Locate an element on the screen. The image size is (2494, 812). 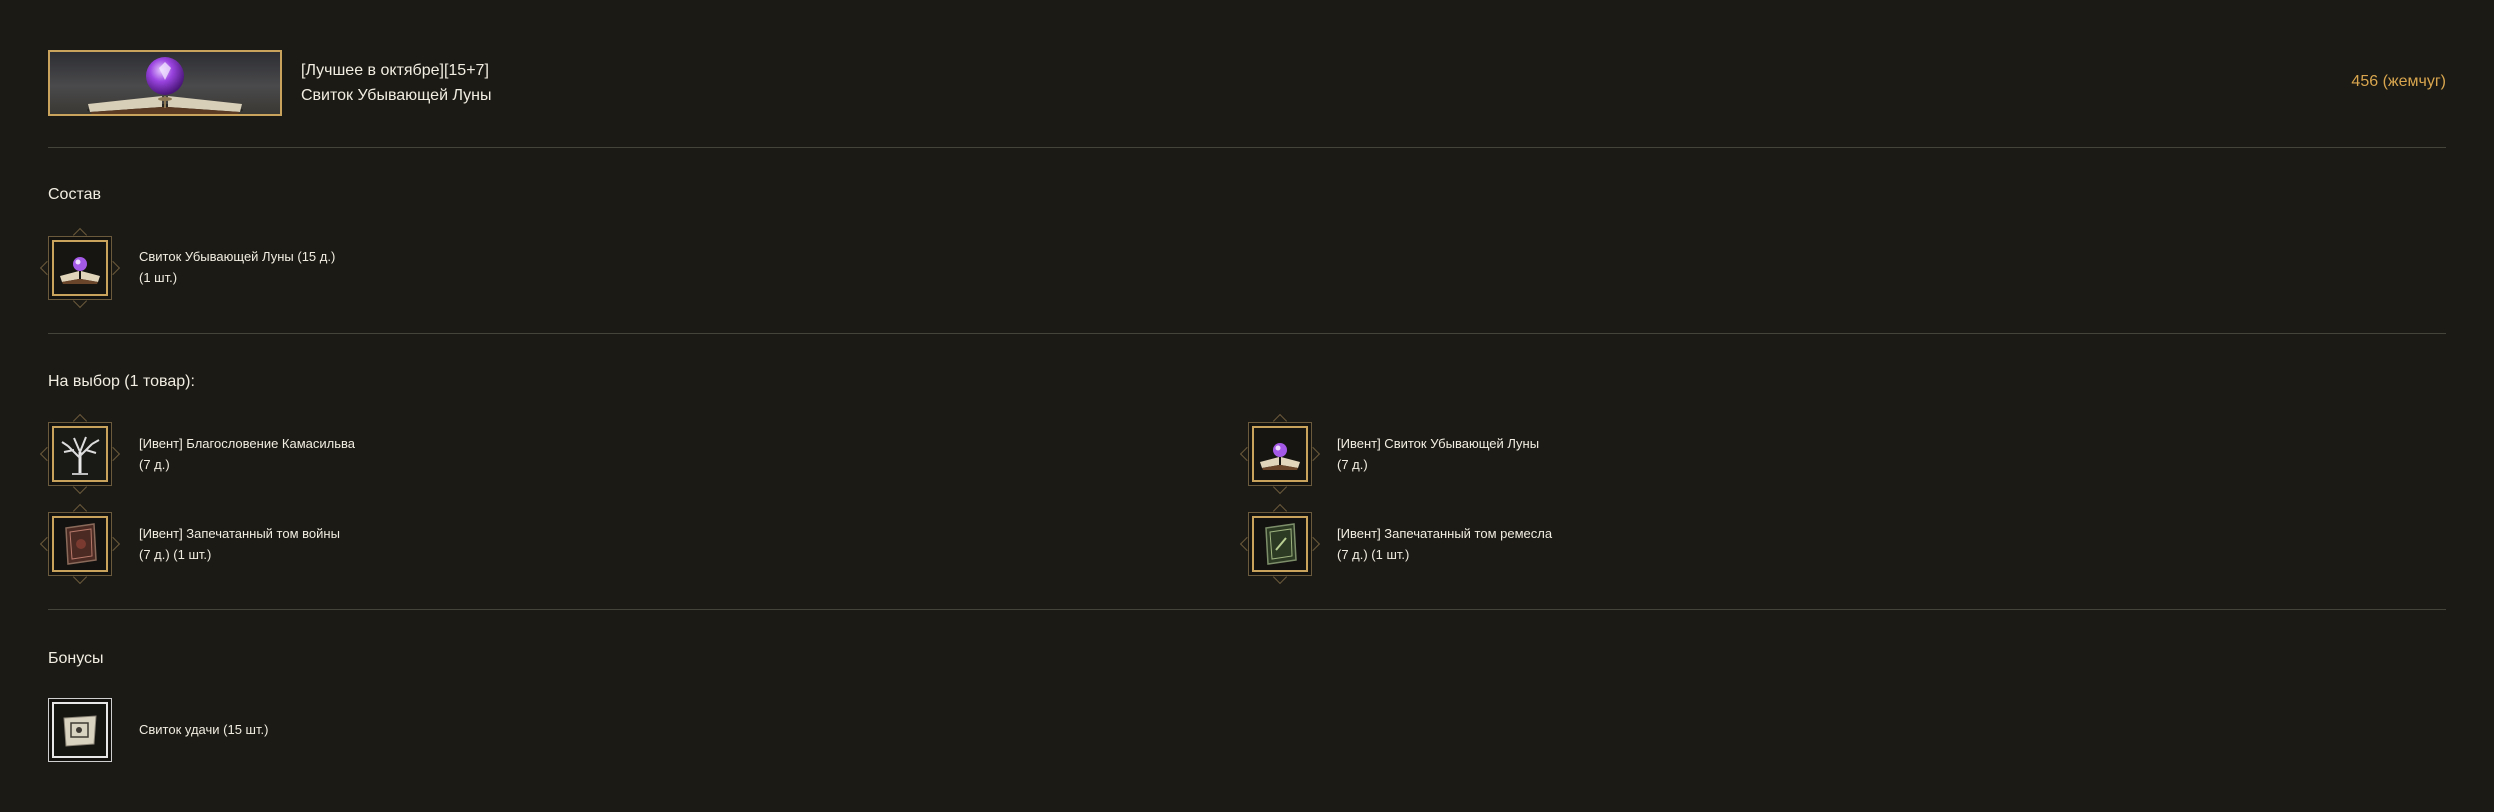
package-title-line1: [Лучшее в октябре][15+7] is located at coordinates (395, 70).